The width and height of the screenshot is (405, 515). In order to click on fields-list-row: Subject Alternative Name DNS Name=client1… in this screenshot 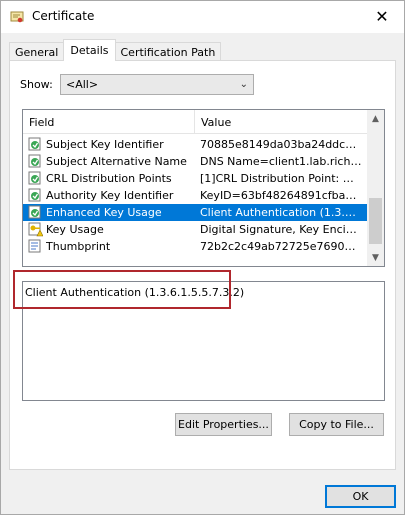, I will do `click(195, 161)`.